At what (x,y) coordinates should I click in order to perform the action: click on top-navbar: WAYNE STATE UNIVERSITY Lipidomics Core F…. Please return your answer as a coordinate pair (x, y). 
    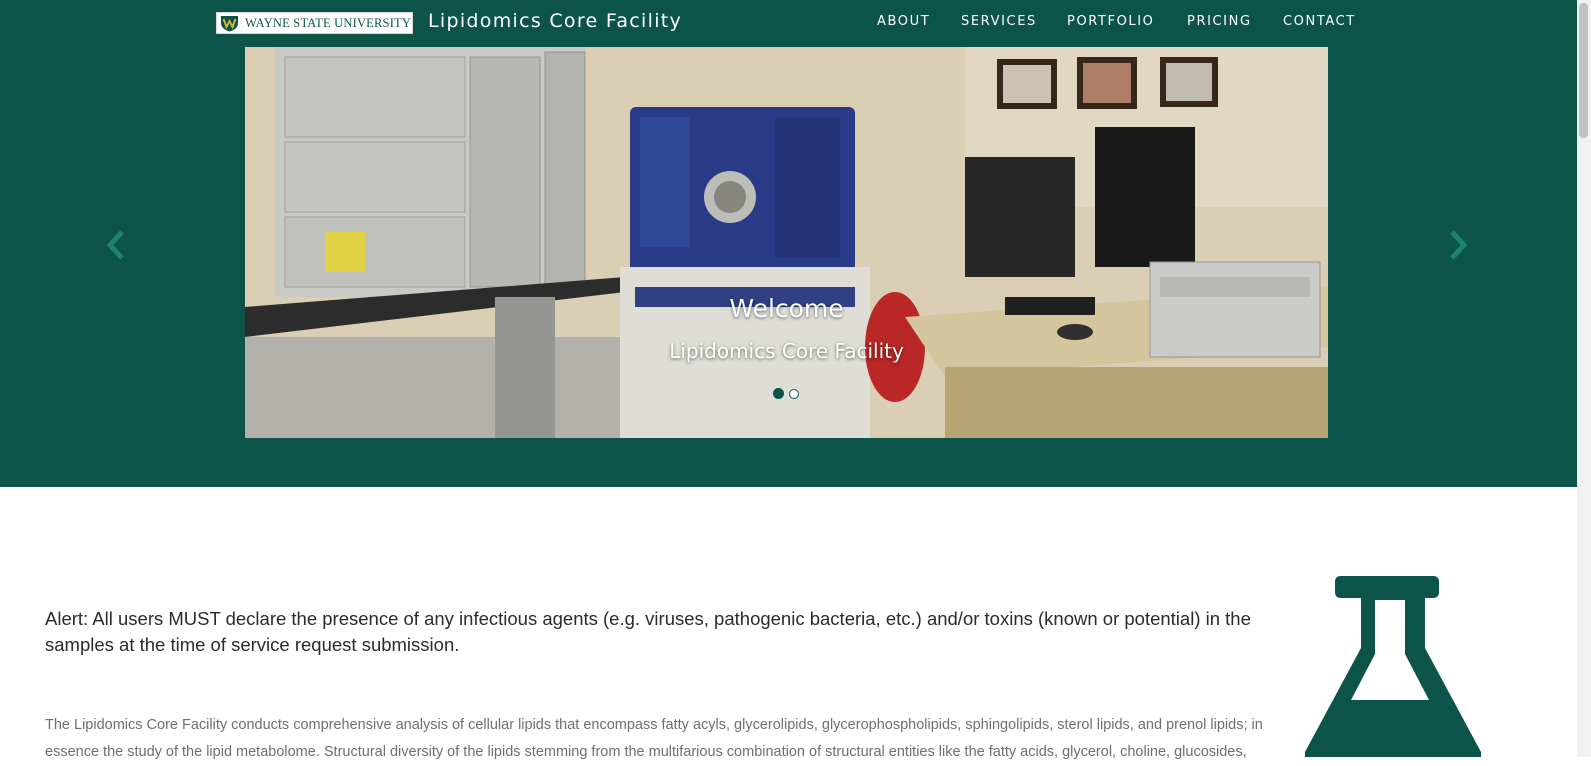
    Looking at the image, I should click on (795, 23).